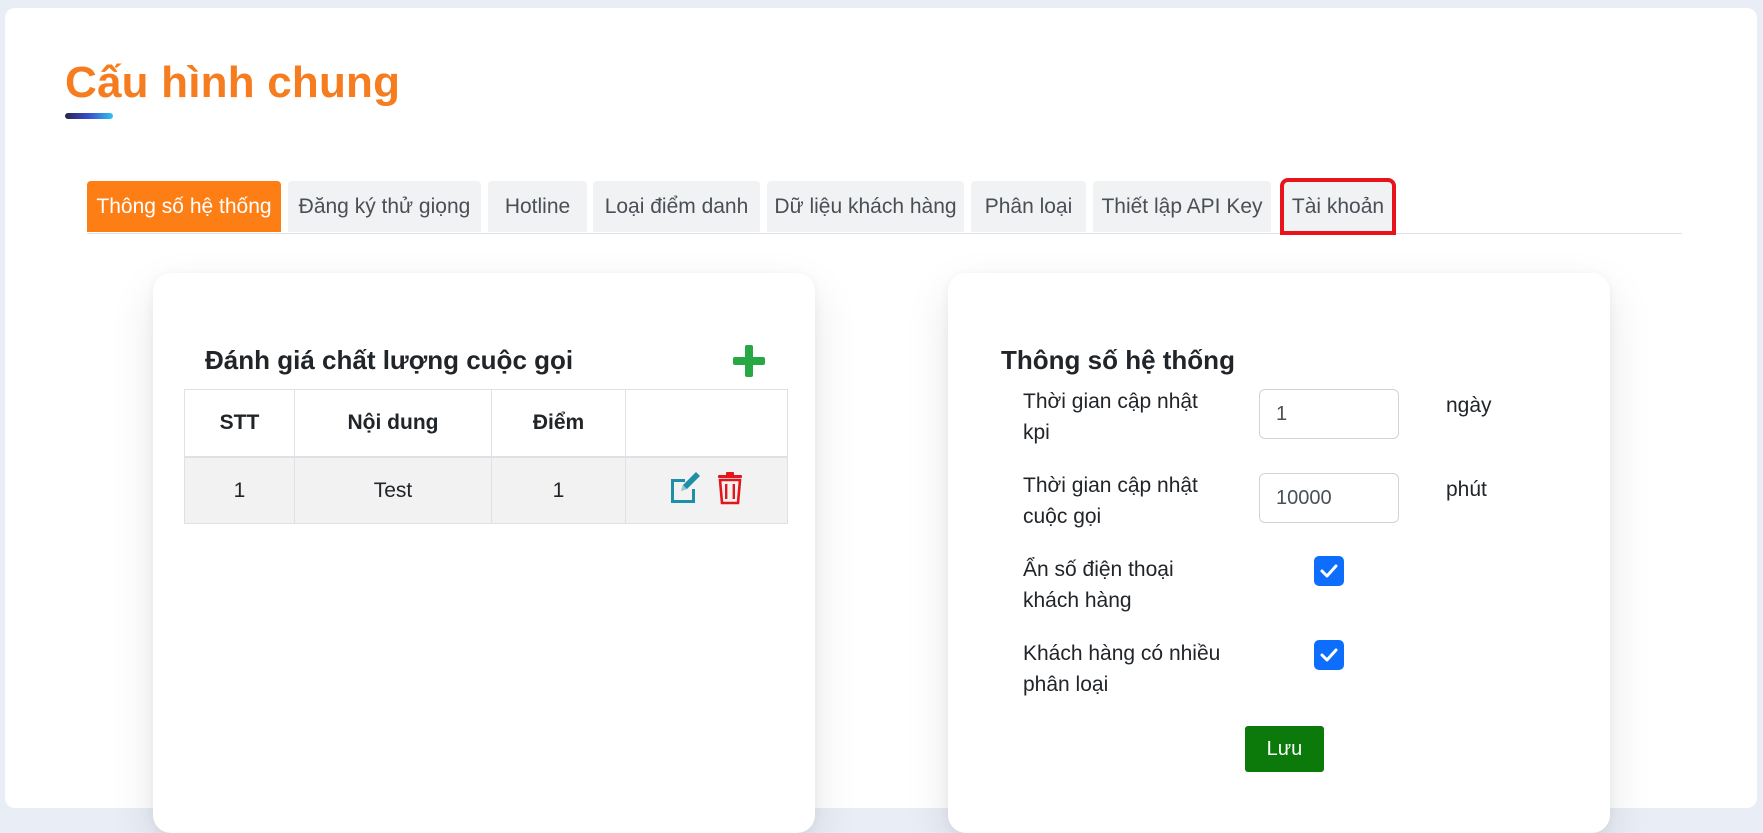 This screenshot has height=833, width=1763. I want to click on hide-phone-checkbox, so click(1329, 571).